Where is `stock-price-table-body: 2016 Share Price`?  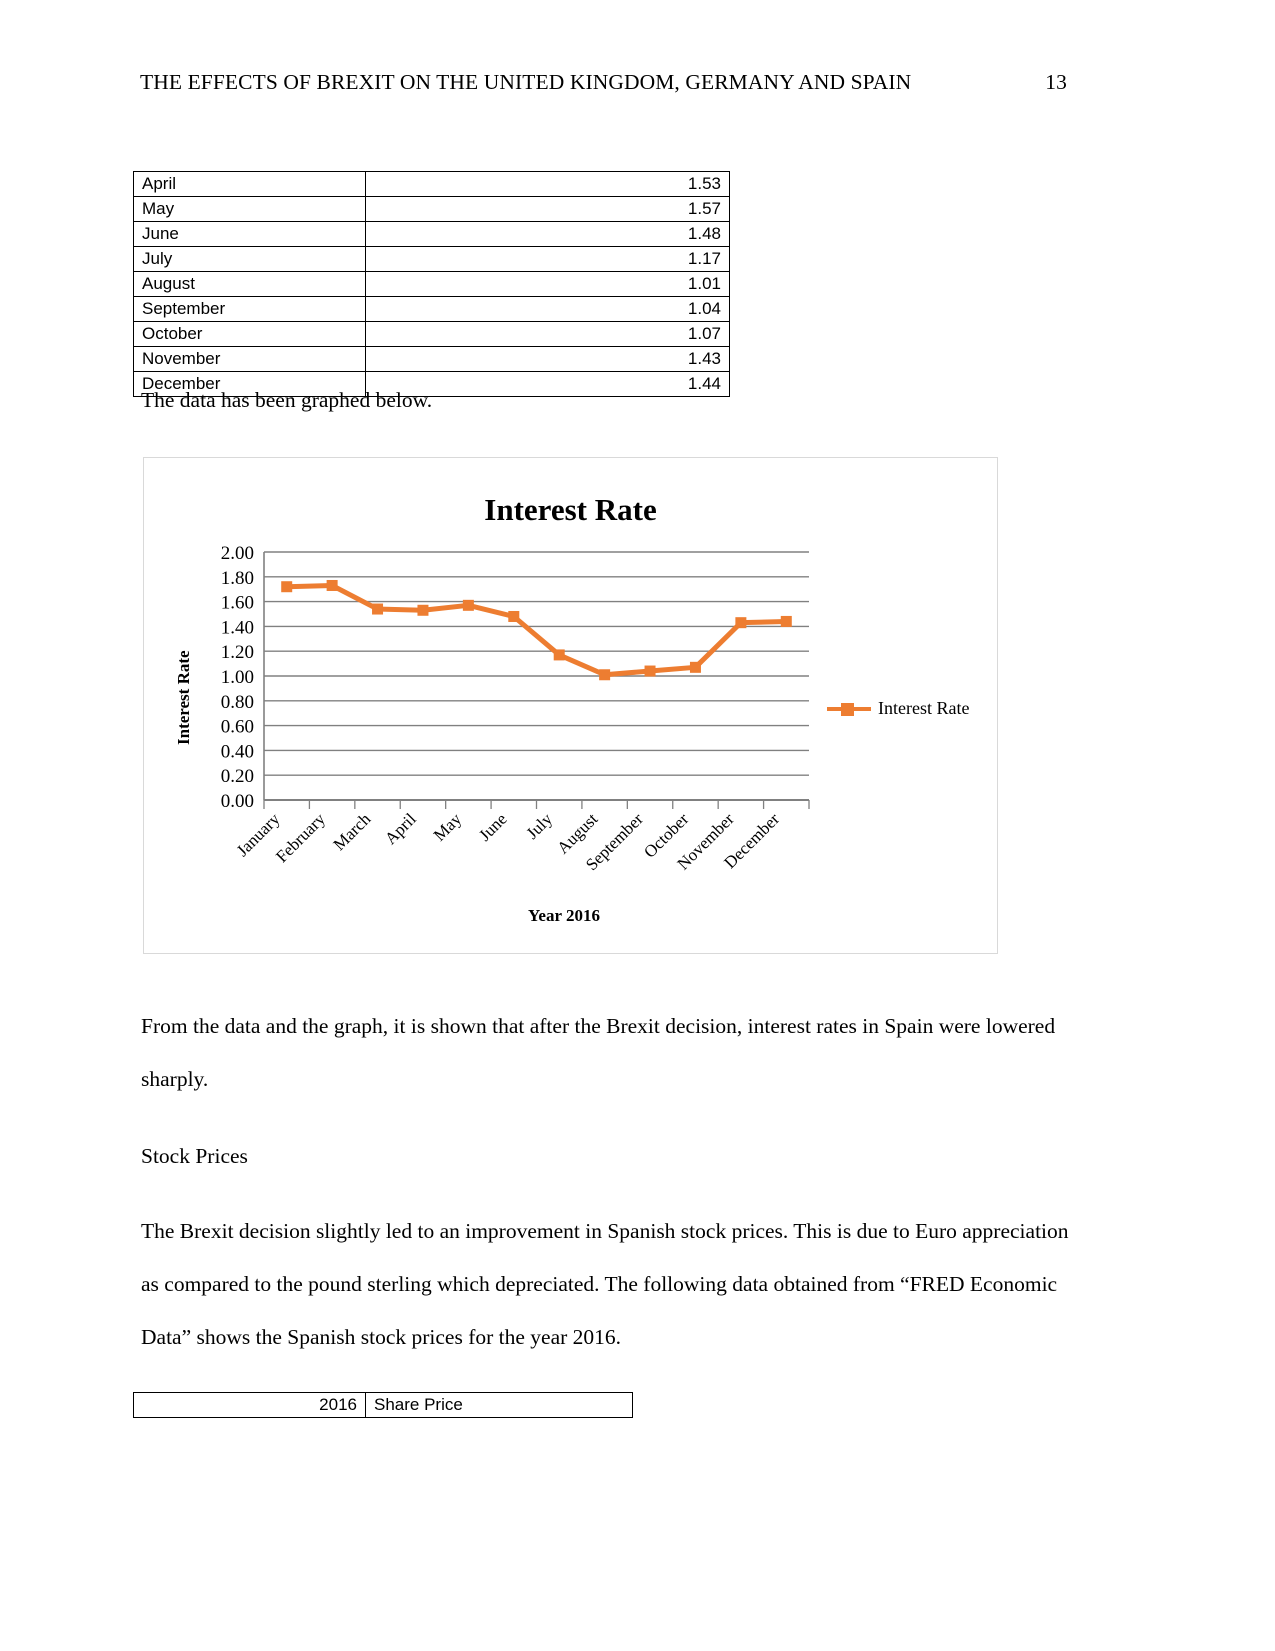 stock-price-table-body: 2016 Share Price is located at coordinates (383, 1405).